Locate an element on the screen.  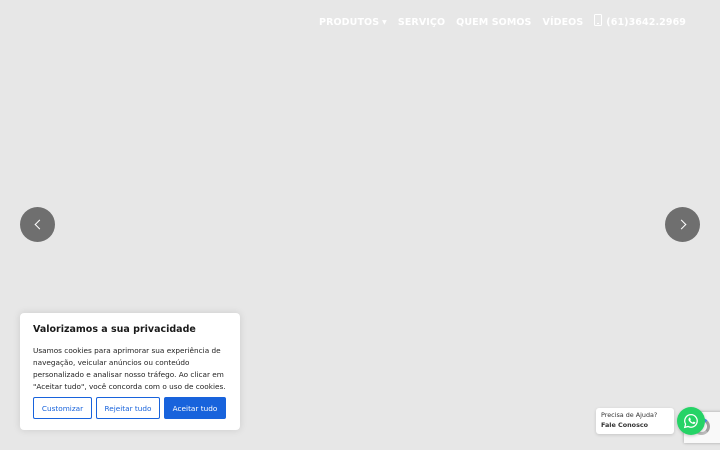
nav-item-label: PRODUTOS is located at coordinates (349, 22).